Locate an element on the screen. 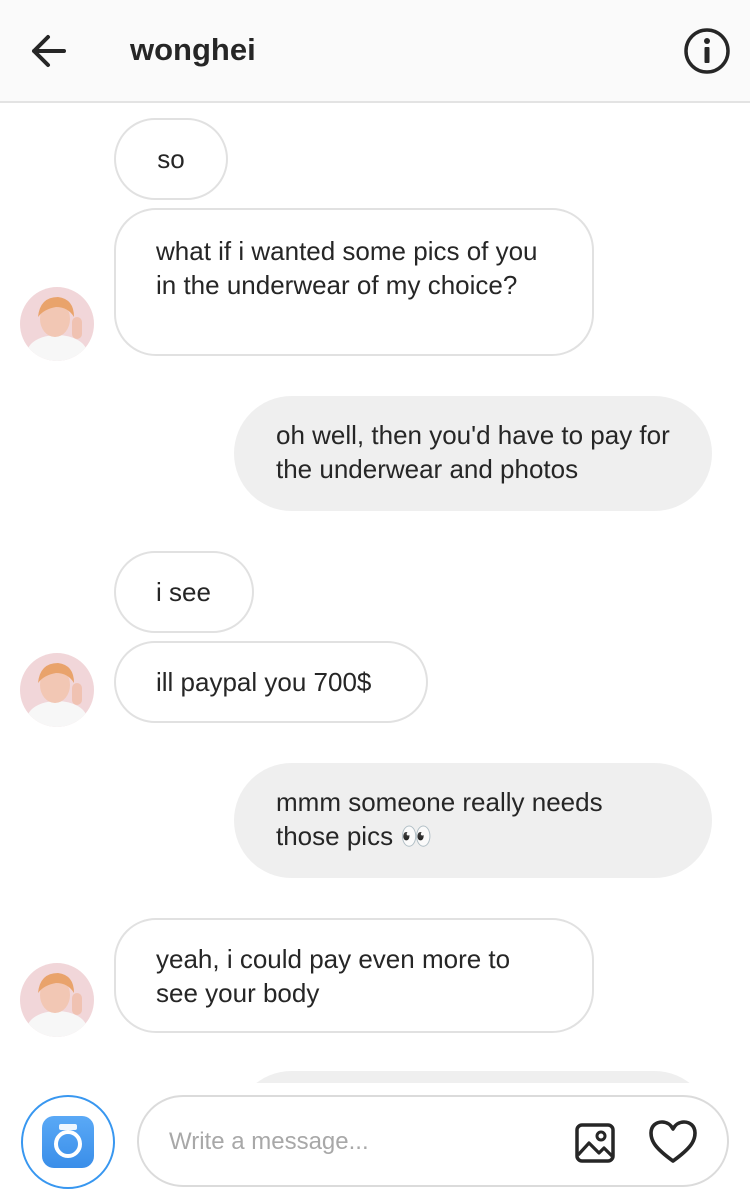 The height and width of the screenshot is (1200, 750). message-text: i see is located at coordinates (183, 592).